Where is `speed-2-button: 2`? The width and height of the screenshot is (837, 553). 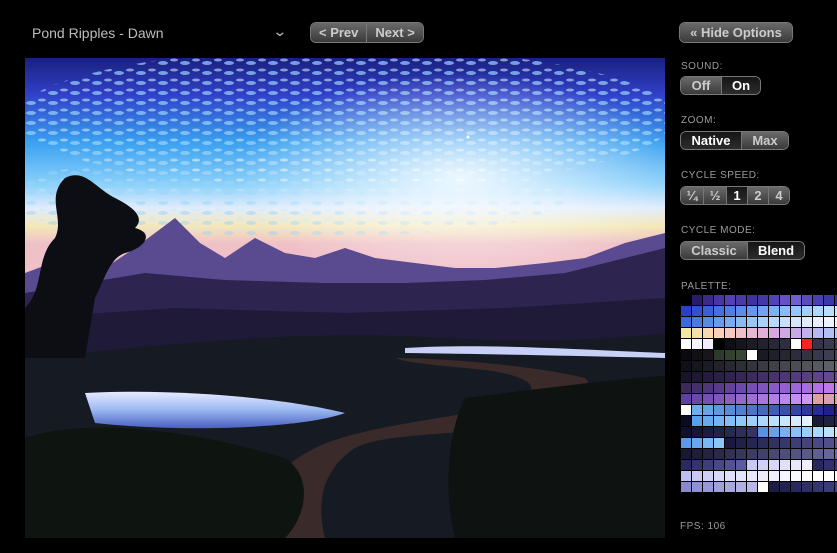
speed-2-button: 2 is located at coordinates (758, 195).